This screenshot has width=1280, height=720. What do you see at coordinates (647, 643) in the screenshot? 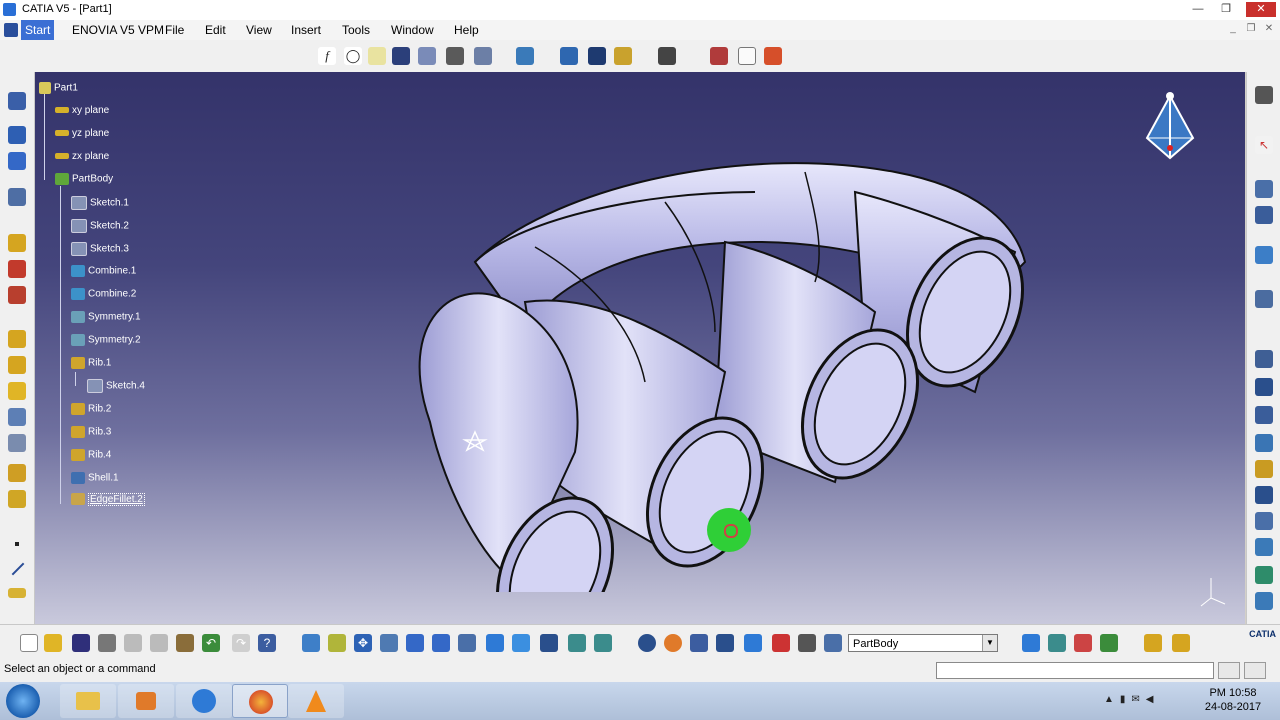
I see `update-icon` at bounding box center [647, 643].